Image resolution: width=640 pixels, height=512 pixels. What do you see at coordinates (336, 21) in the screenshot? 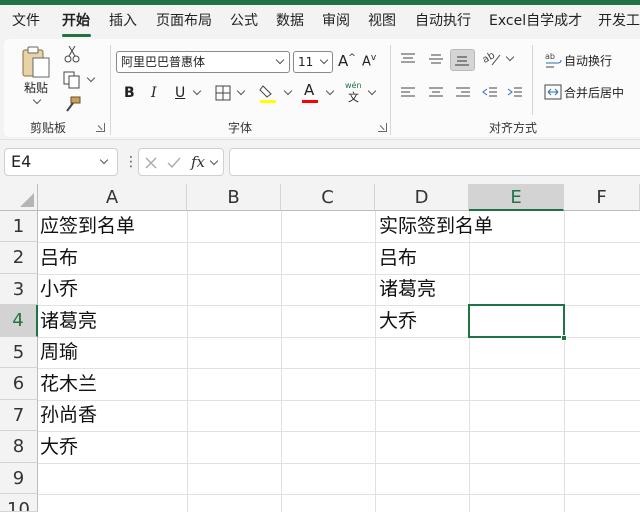
I see `tab-review: 审阅` at bounding box center [336, 21].